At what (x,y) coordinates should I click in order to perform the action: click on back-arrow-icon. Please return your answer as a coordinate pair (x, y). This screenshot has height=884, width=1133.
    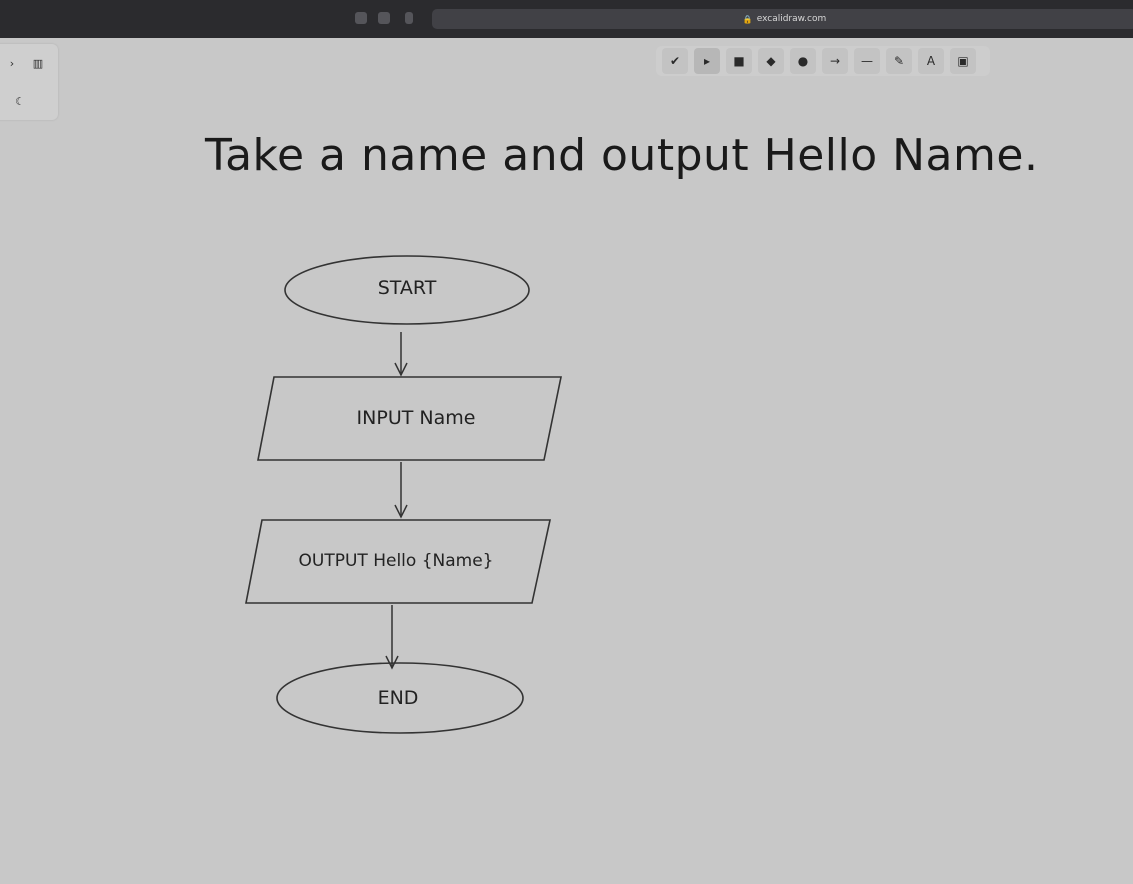
    Looking at the image, I should click on (409, 18).